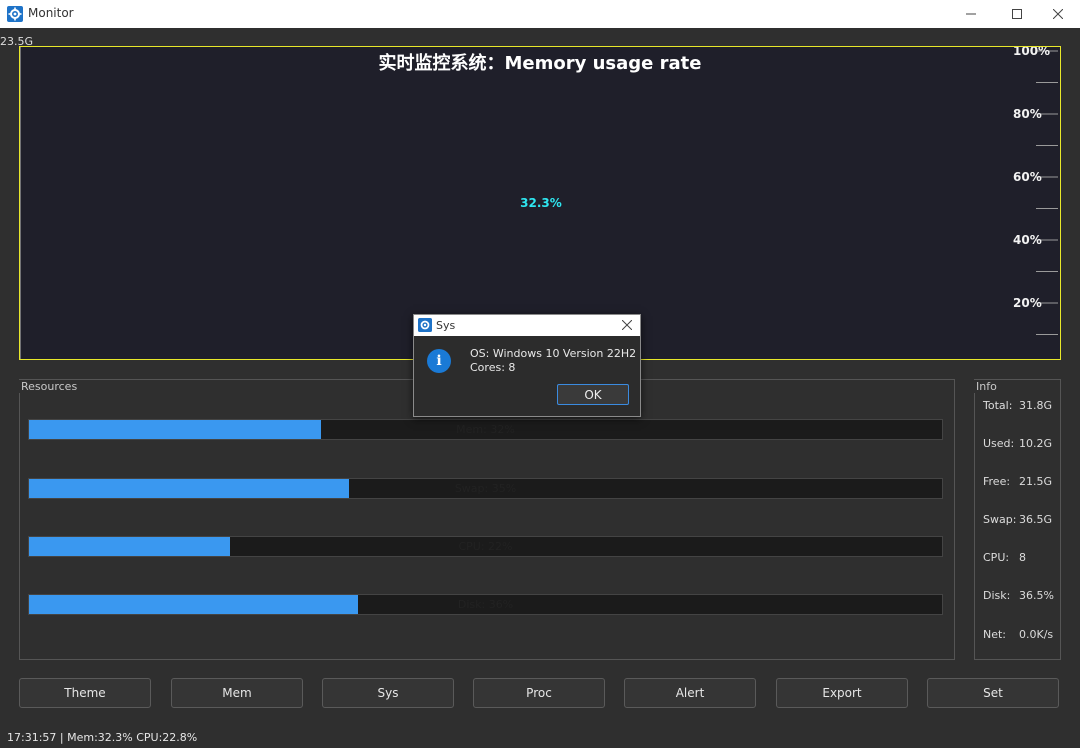 Image resolution: width=1080 pixels, height=748 pixels. I want to click on info-row-disk: Disk: 36.5%, so click(1018, 595).